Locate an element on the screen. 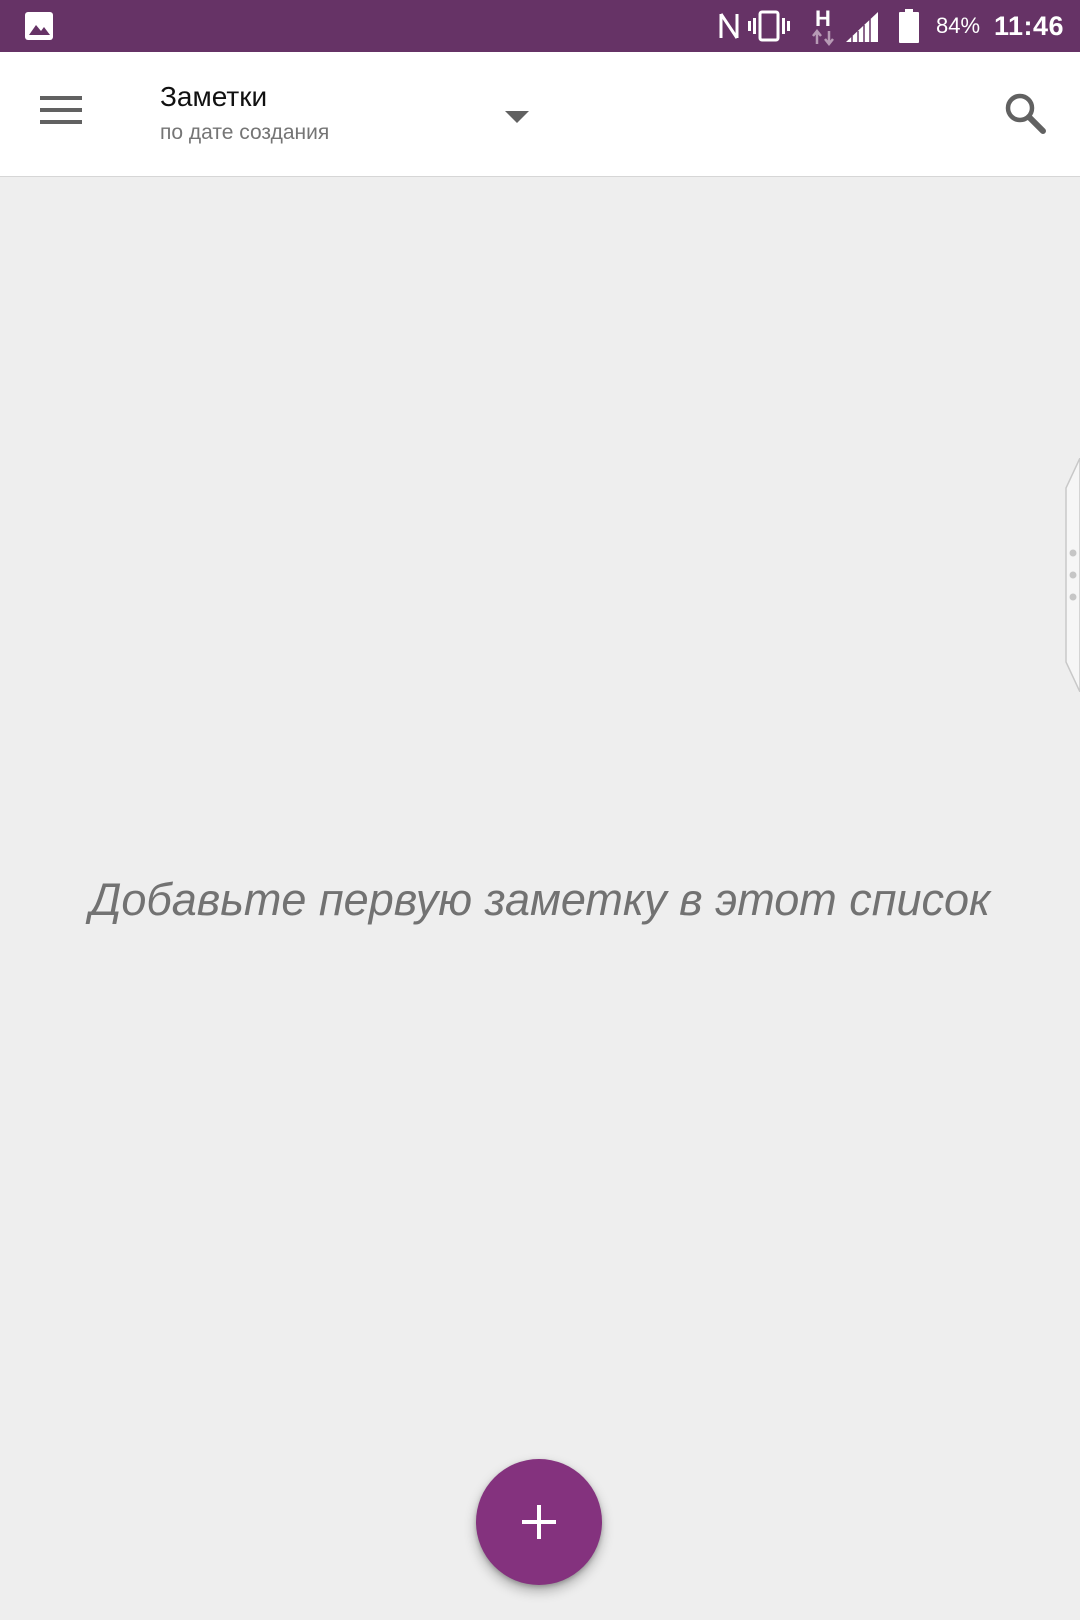  add-note-button is located at coordinates (539, 1522).